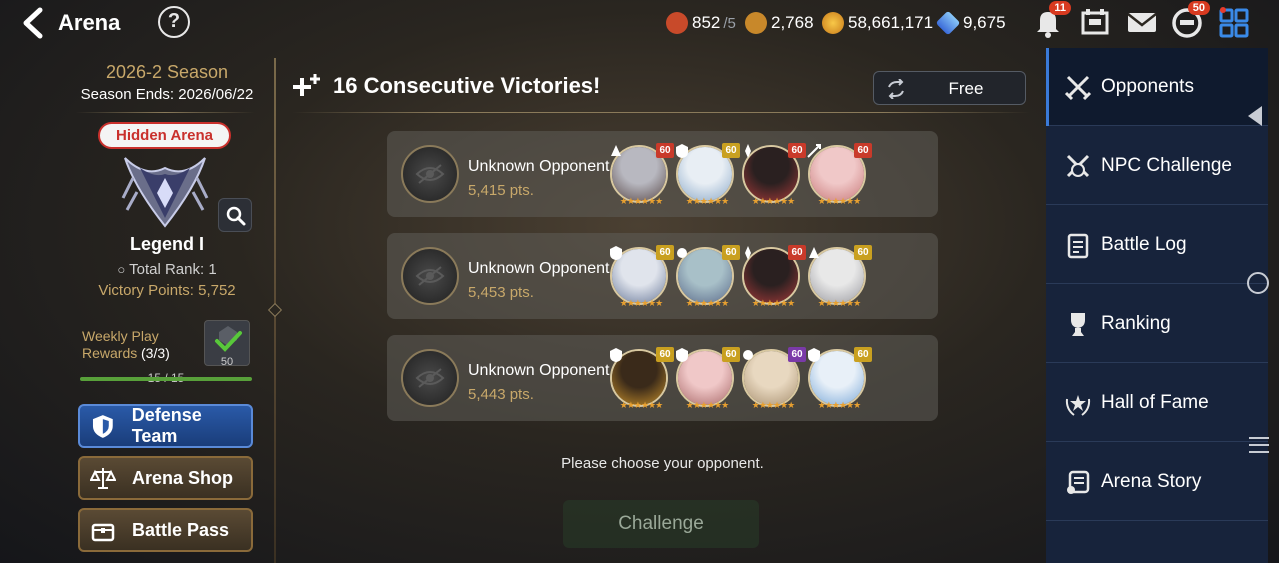 This screenshot has width=1279, height=563. Describe the element at coordinates (165, 192) in the screenshot. I see `legend-rank-emblem-icon` at that location.